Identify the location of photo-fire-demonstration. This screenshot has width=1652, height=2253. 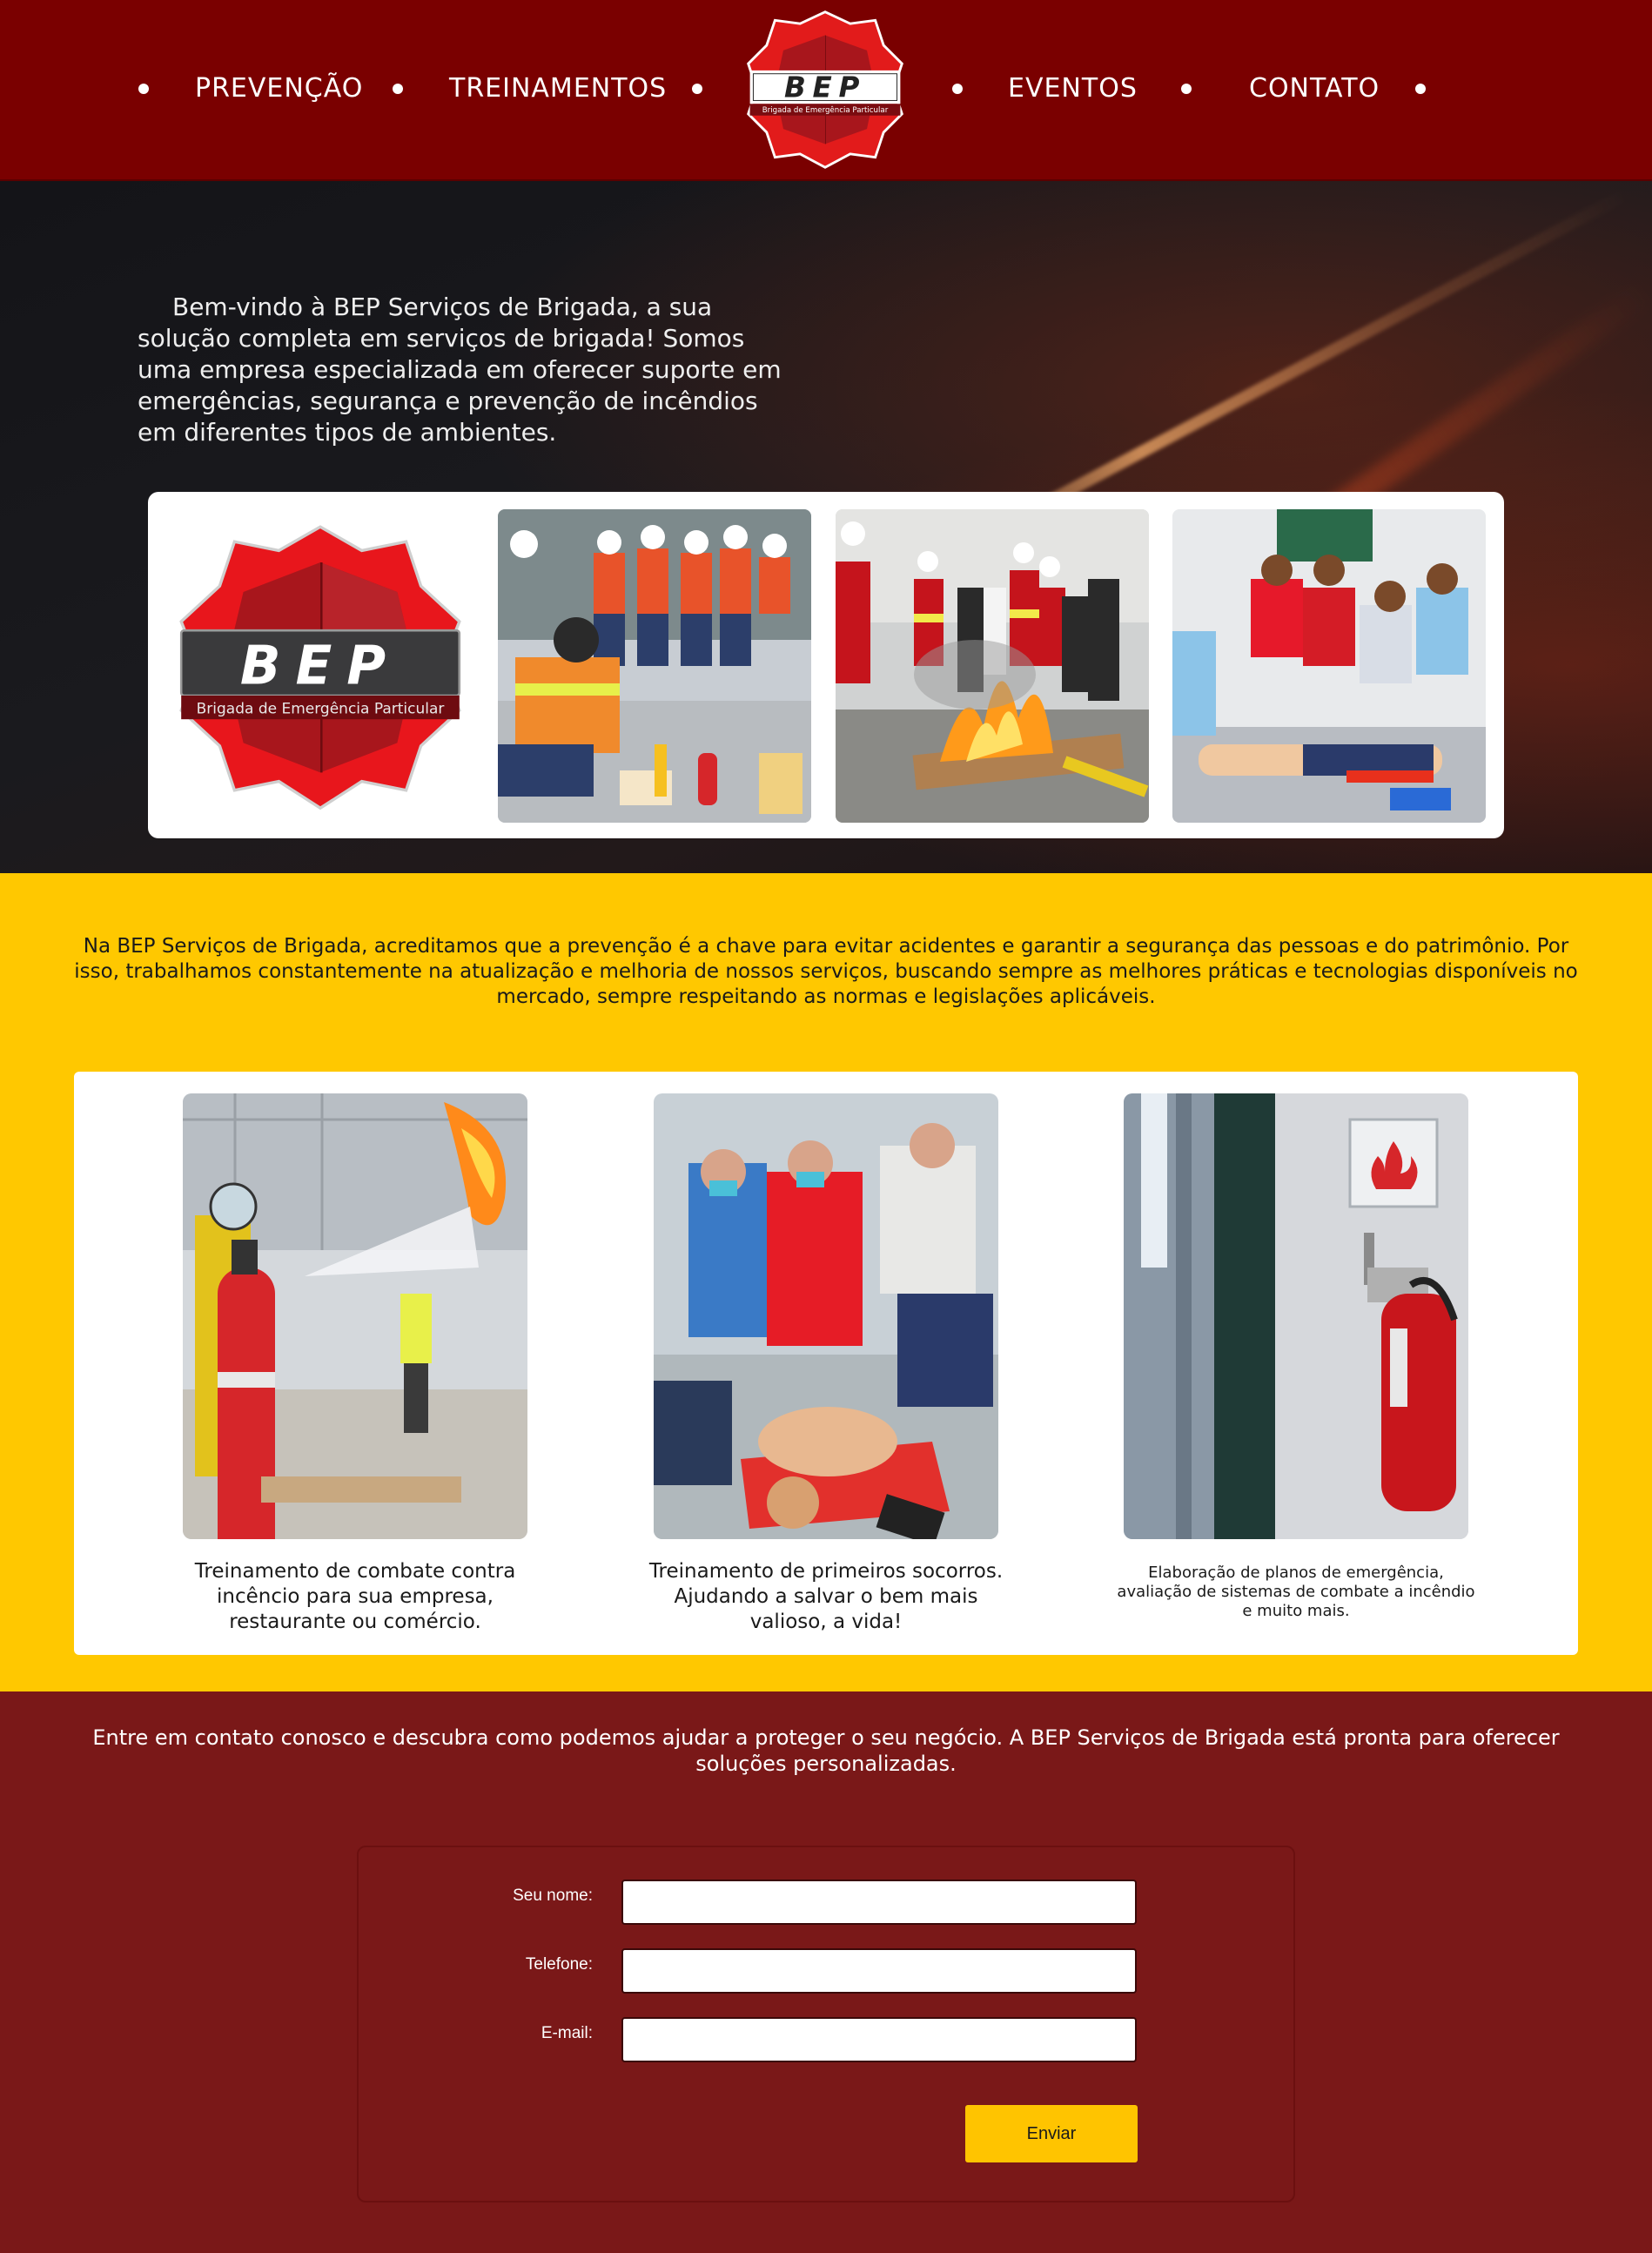
(993, 666).